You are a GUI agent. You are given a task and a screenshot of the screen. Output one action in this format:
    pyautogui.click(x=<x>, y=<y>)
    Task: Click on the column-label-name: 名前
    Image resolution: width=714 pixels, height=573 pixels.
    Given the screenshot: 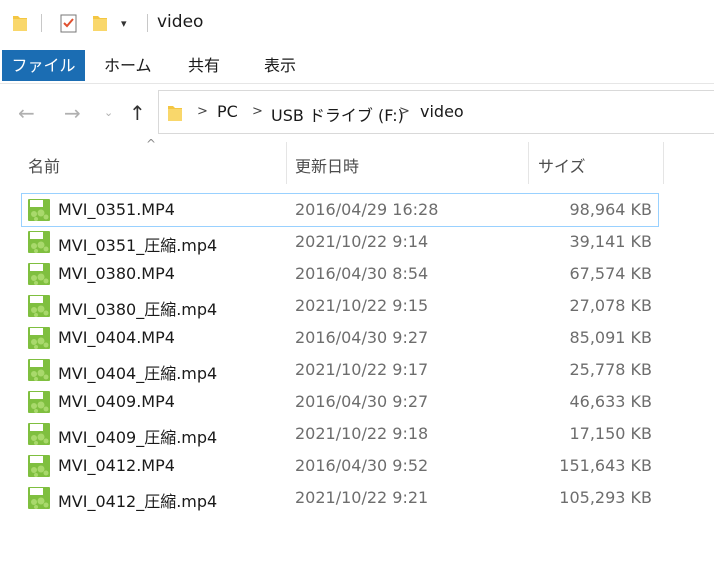 What is the action you would take?
    pyautogui.click(x=44, y=166)
    